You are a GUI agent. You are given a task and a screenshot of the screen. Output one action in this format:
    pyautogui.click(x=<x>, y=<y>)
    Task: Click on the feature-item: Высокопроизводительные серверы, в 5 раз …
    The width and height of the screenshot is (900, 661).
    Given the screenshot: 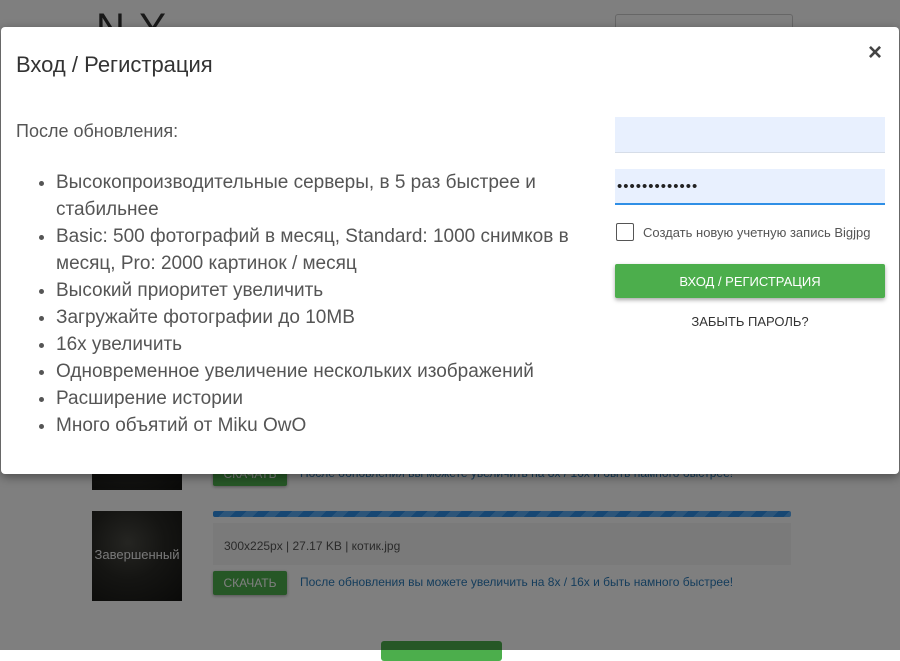 What is the action you would take?
    pyautogui.click(x=336, y=196)
    